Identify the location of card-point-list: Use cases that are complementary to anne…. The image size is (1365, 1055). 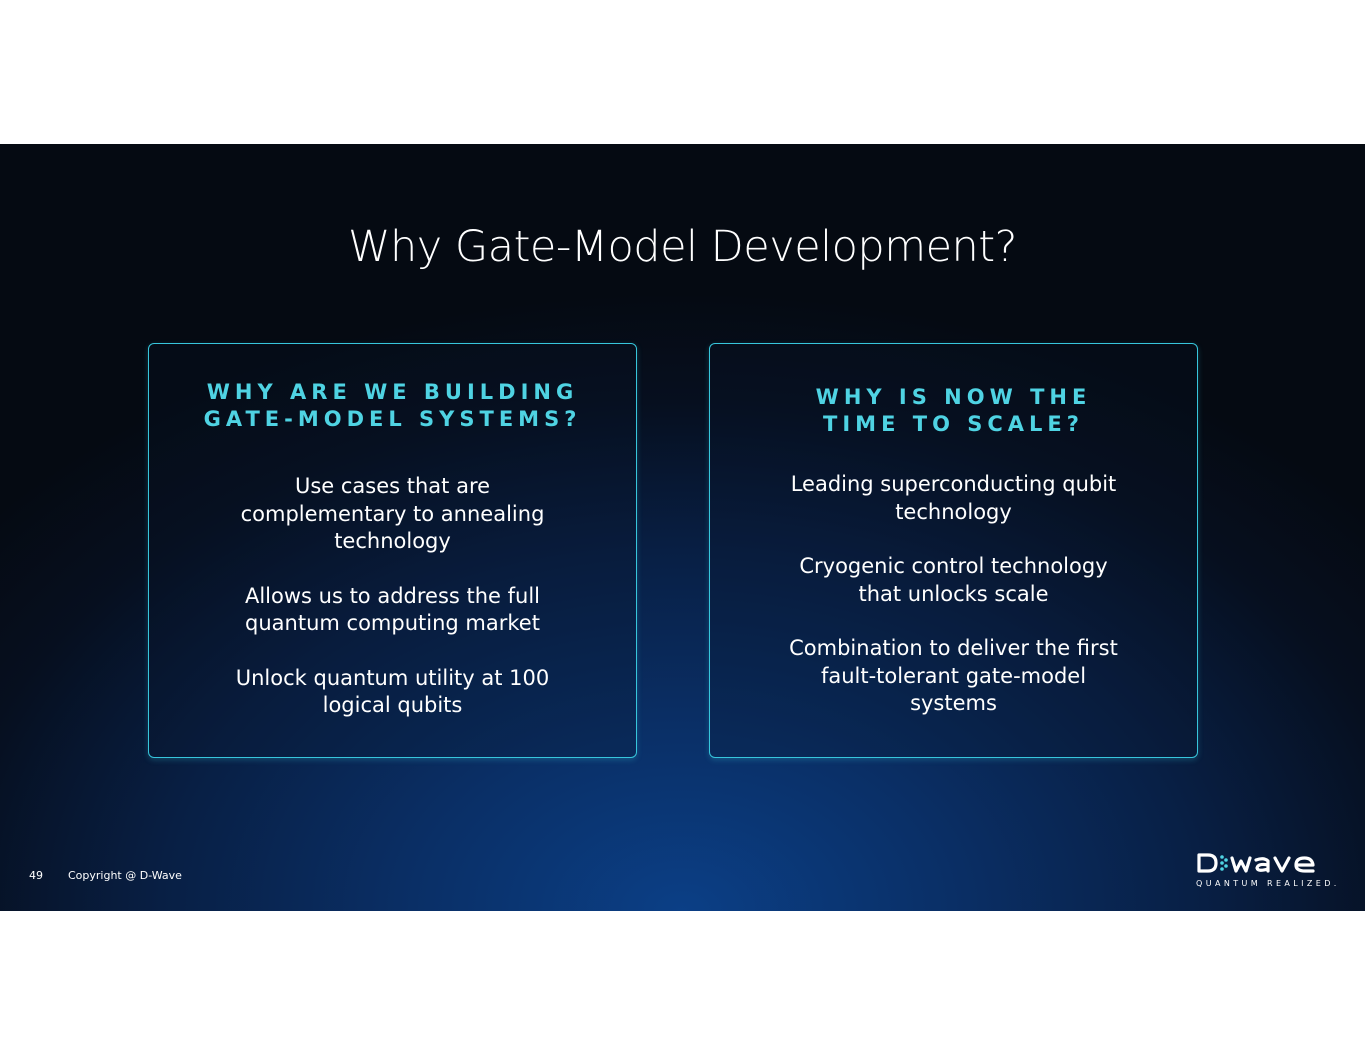
(392, 596).